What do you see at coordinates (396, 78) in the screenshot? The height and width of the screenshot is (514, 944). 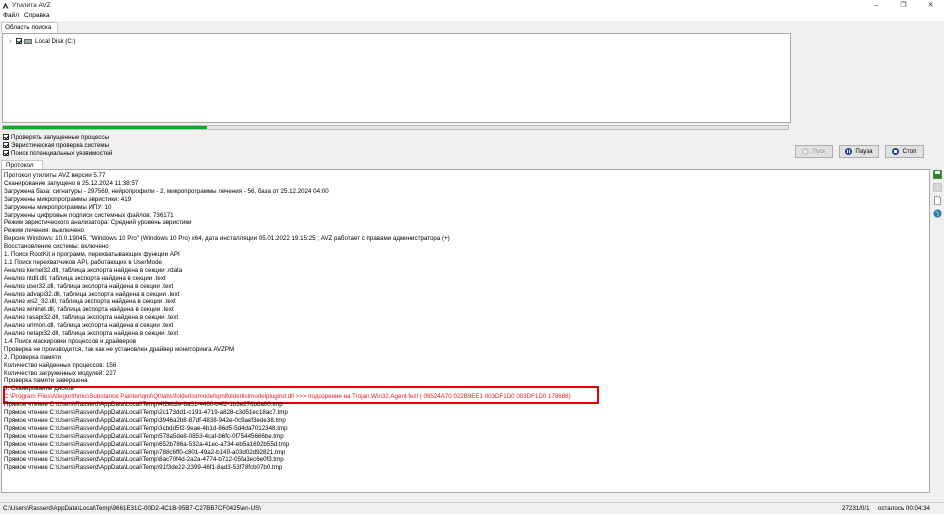 I see `search-area-tree: › Local Disk (C:)` at bounding box center [396, 78].